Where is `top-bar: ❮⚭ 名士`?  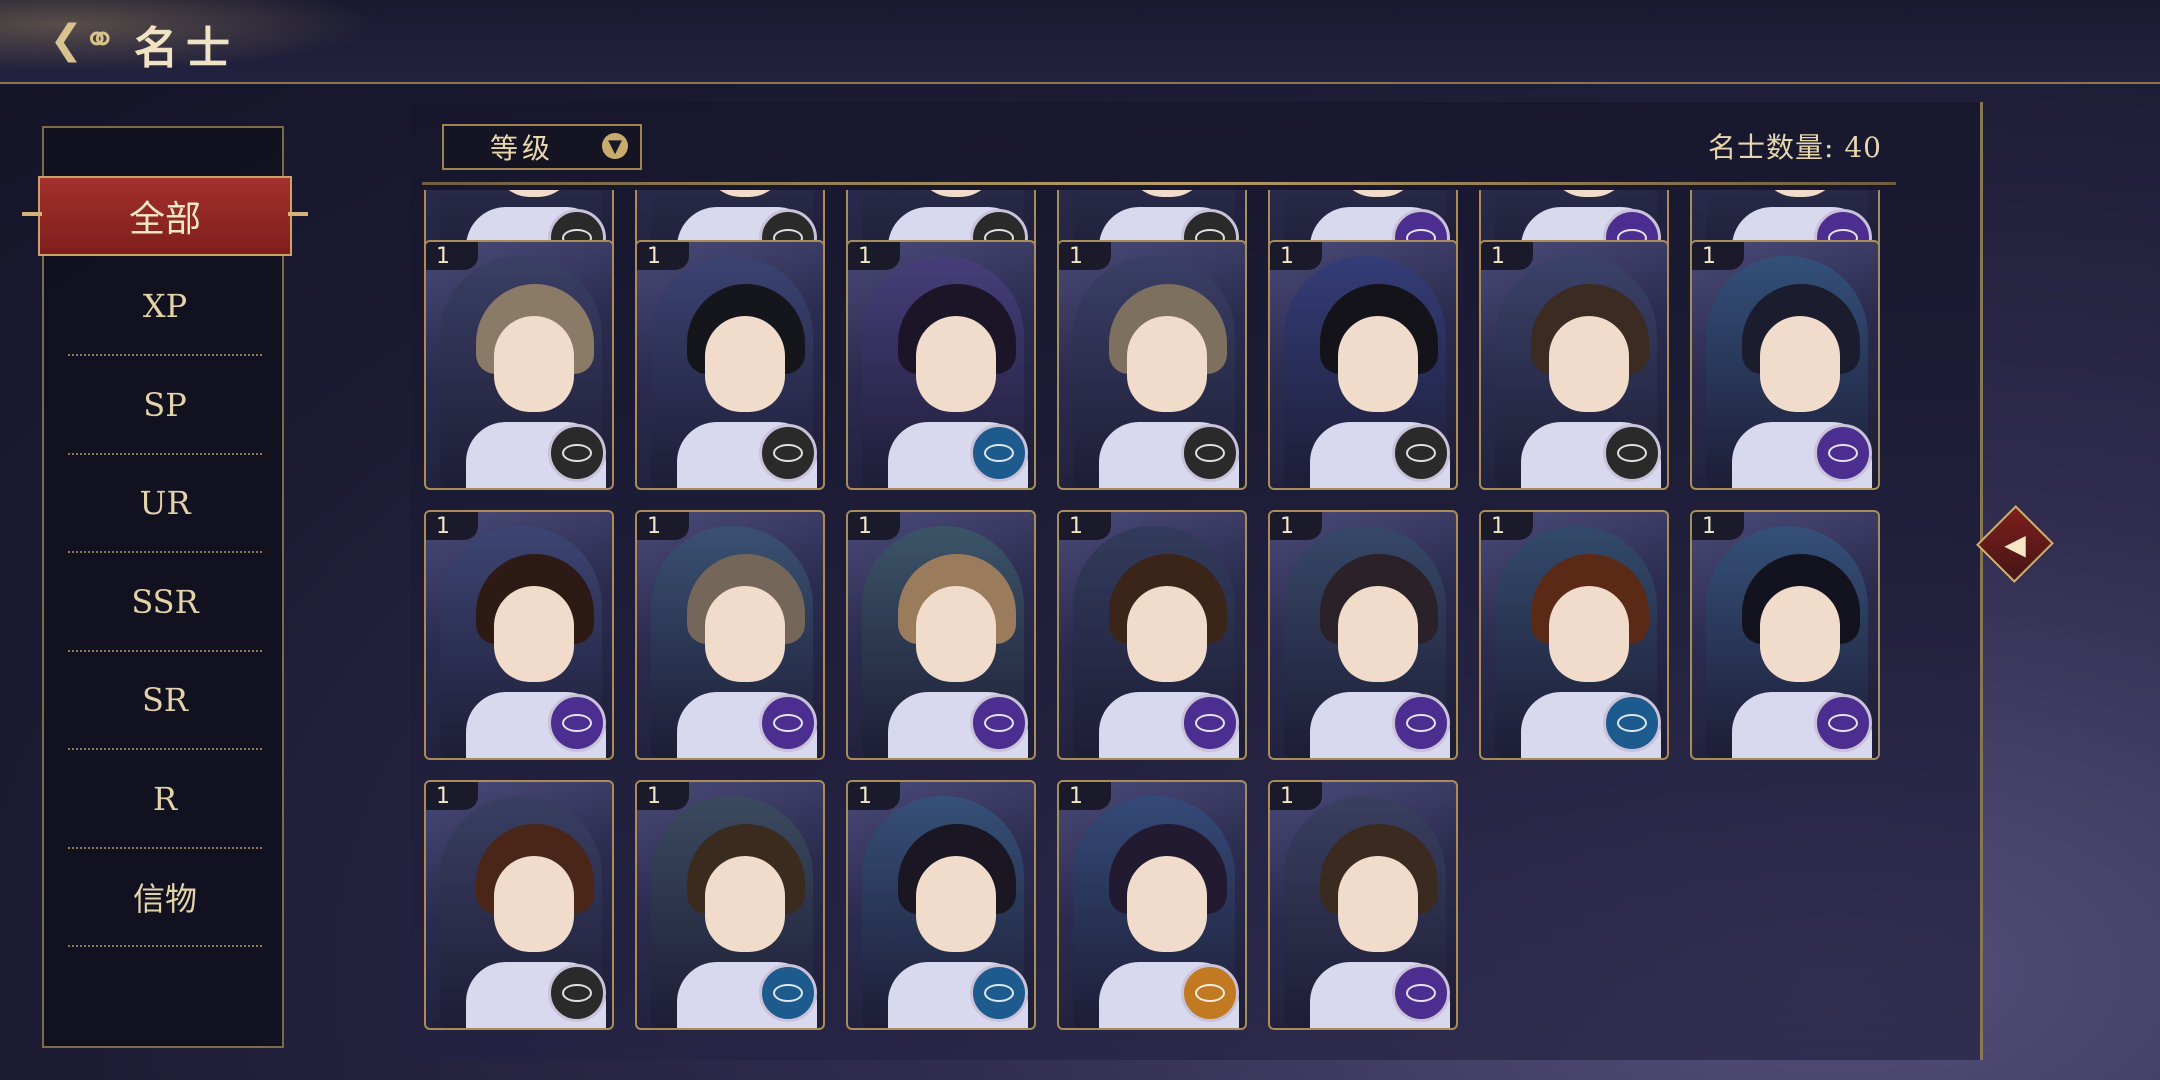
top-bar: ❮⚭ 名士 is located at coordinates (1080, 42).